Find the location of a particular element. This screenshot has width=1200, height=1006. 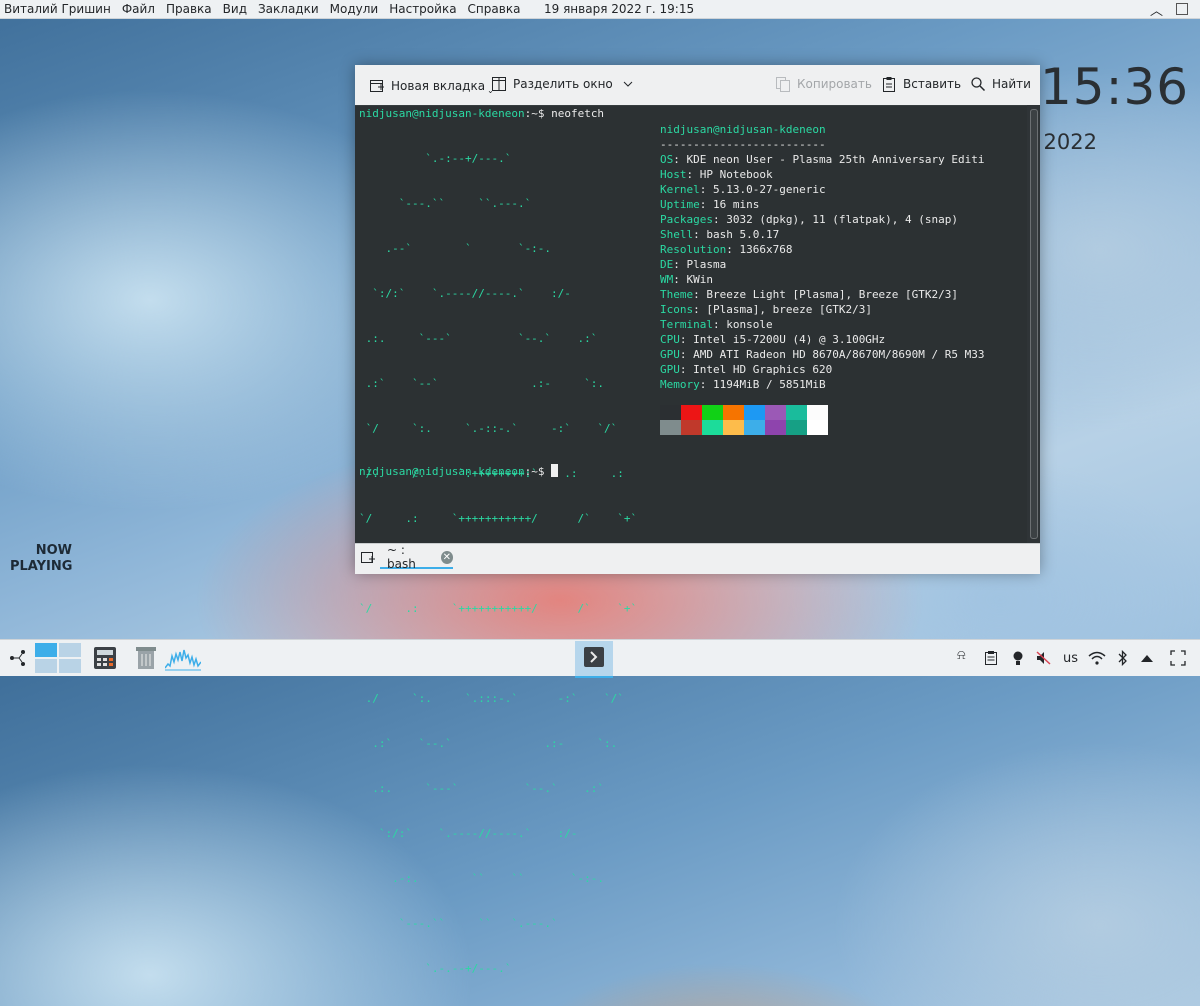

pager-icon is located at coordinates (58, 658).